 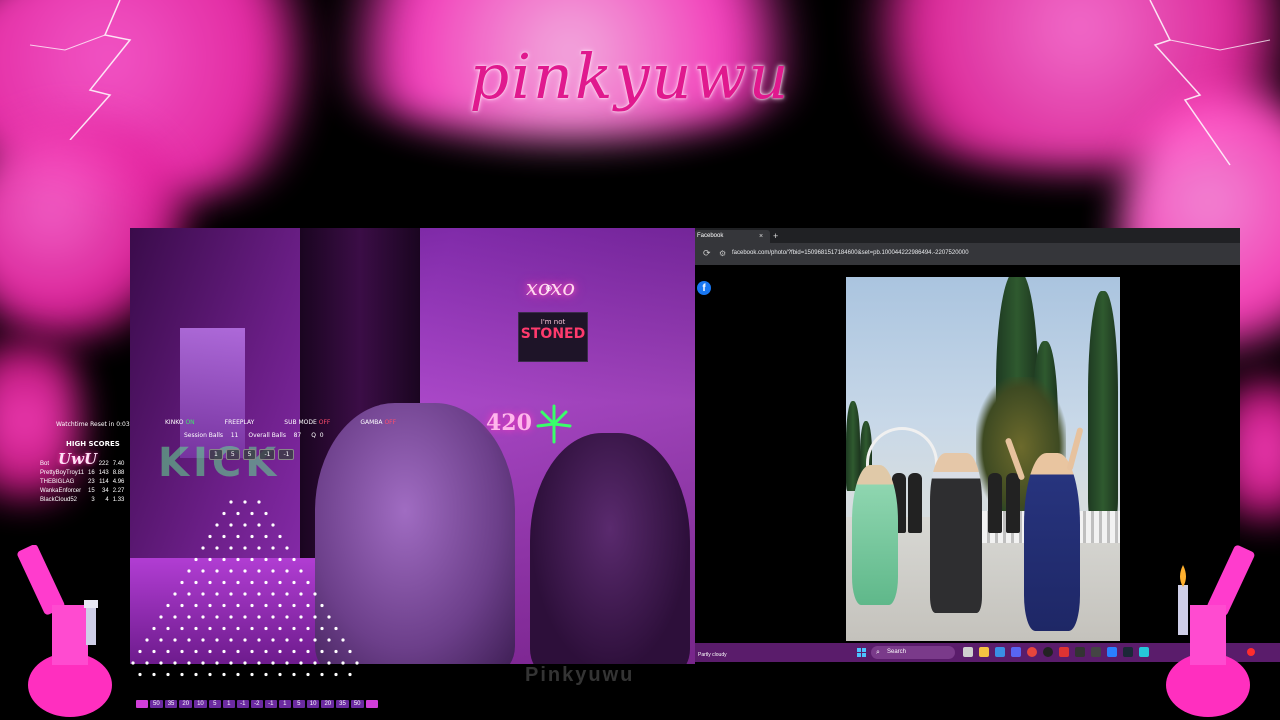 I want to click on bong-right-icon, so click(x=1210, y=631).